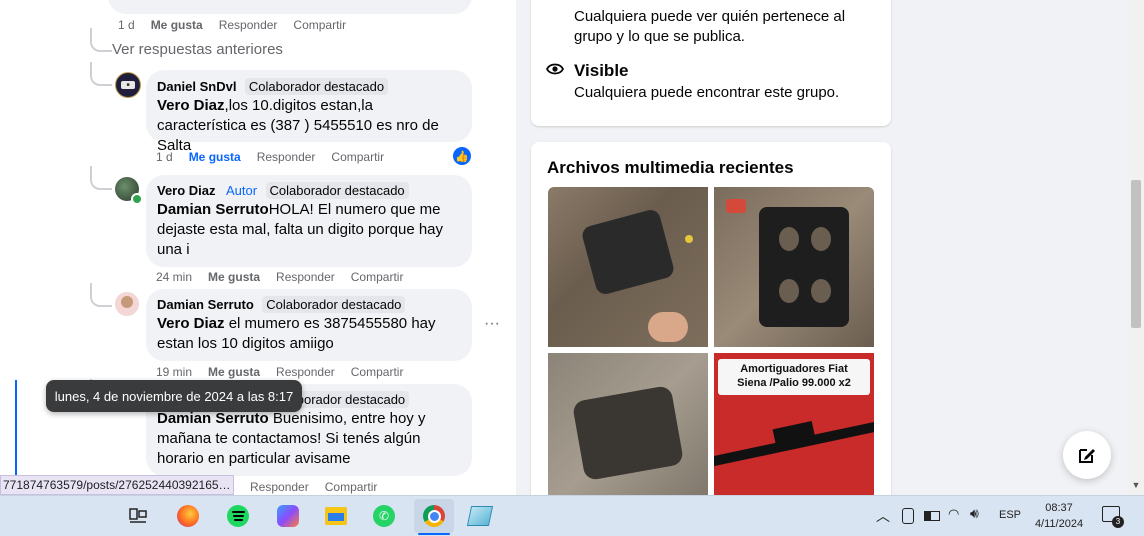 This screenshot has width=1144, height=536. What do you see at coordinates (205, 304) in the screenshot?
I see `comment-author: Damian Serruto` at bounding box center [205, 304].